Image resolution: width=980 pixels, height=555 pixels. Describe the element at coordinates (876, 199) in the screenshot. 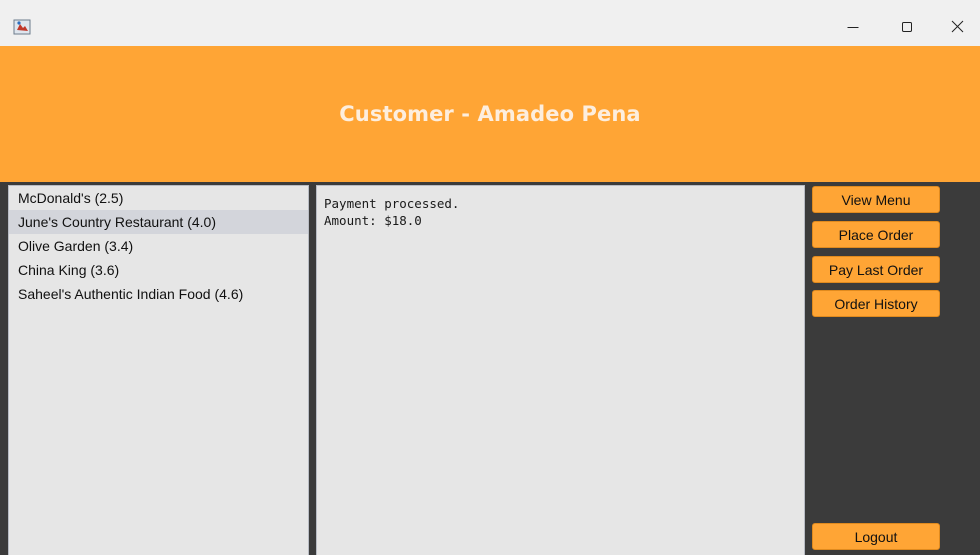

I see `view-menu-button: View Menu` at that location.